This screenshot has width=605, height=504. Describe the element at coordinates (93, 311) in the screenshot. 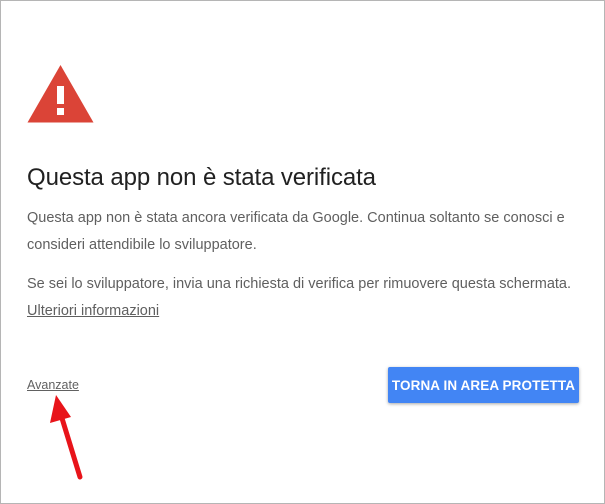

I see `learn-more-link: Ulteriori informazioni` at that location.